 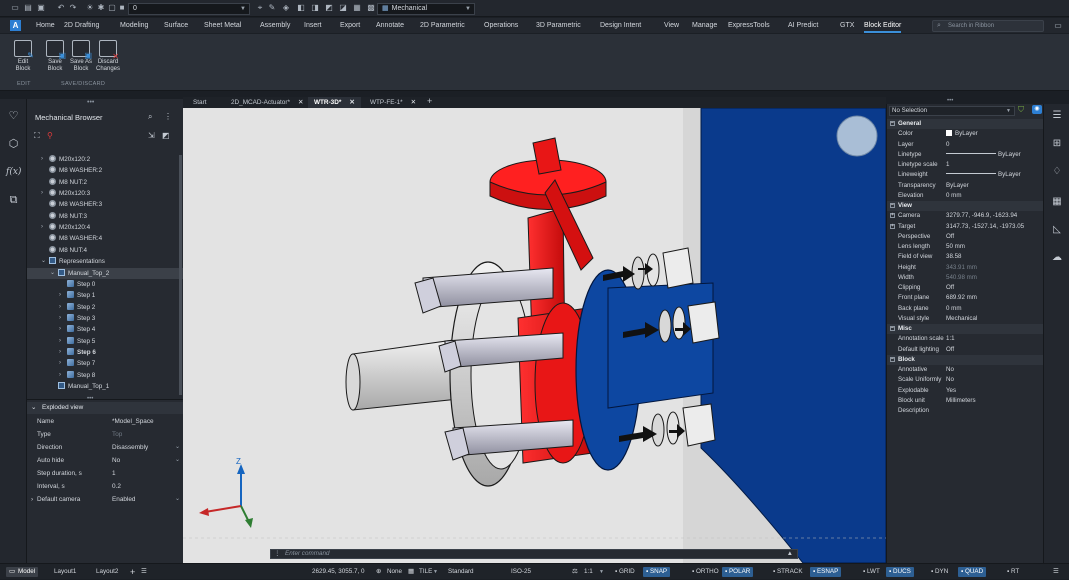 What do you see at coordinates (965, 309) in the screenshot?
I see `property-row: Back plane 0 mm` at bounding box center [965, 309].